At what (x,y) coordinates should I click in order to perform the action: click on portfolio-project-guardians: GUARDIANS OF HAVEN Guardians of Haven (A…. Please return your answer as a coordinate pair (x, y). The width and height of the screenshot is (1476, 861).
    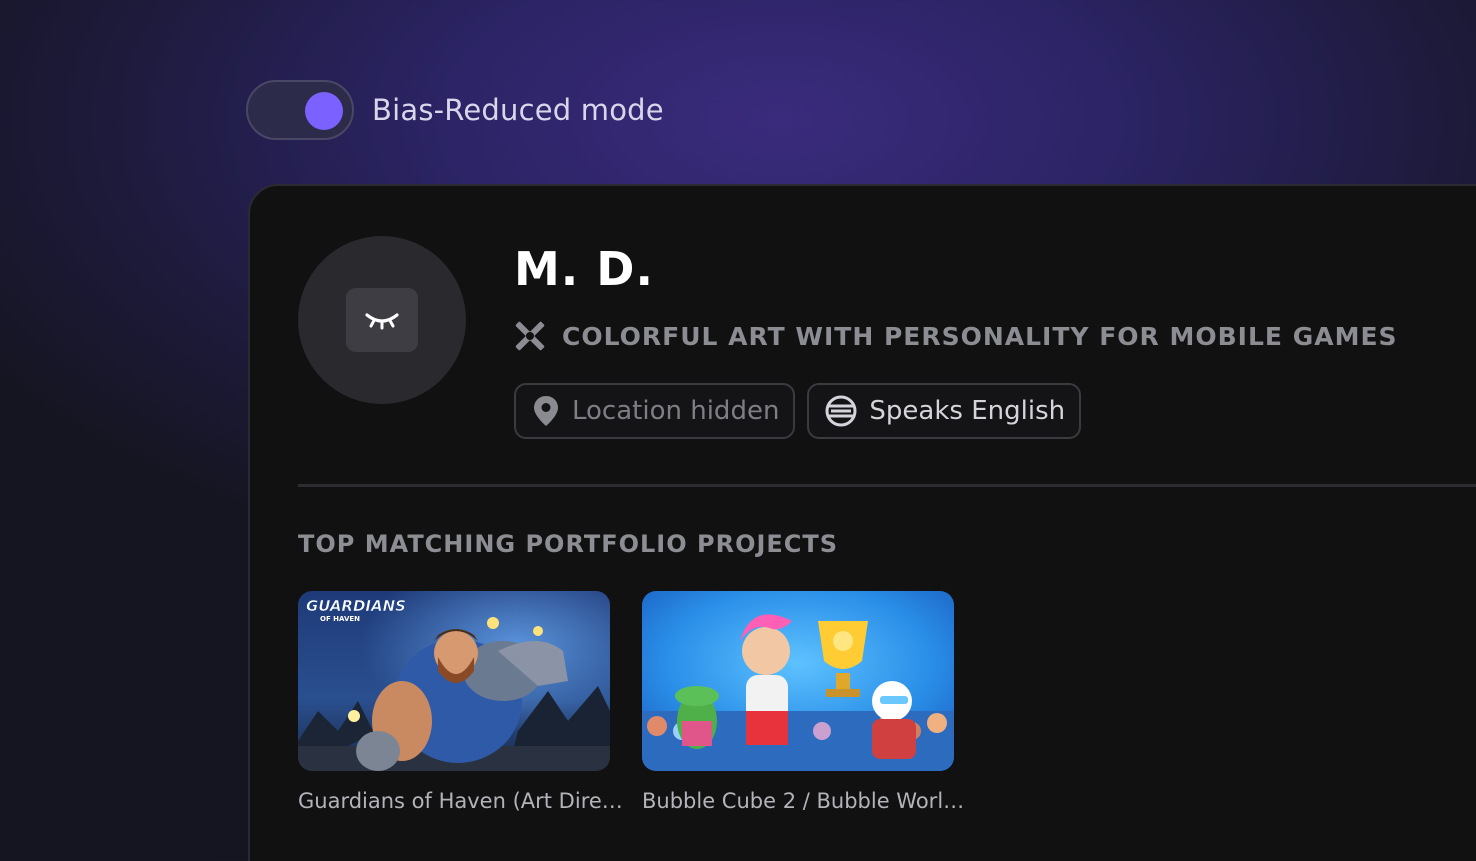
    Looking at the image, I should click on (460, 702).